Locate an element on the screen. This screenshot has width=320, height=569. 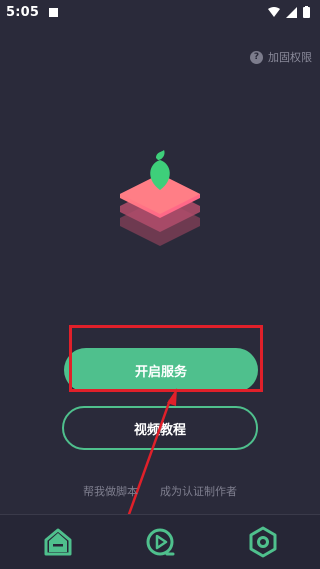
nav-play is located at coordinates (160, 542).